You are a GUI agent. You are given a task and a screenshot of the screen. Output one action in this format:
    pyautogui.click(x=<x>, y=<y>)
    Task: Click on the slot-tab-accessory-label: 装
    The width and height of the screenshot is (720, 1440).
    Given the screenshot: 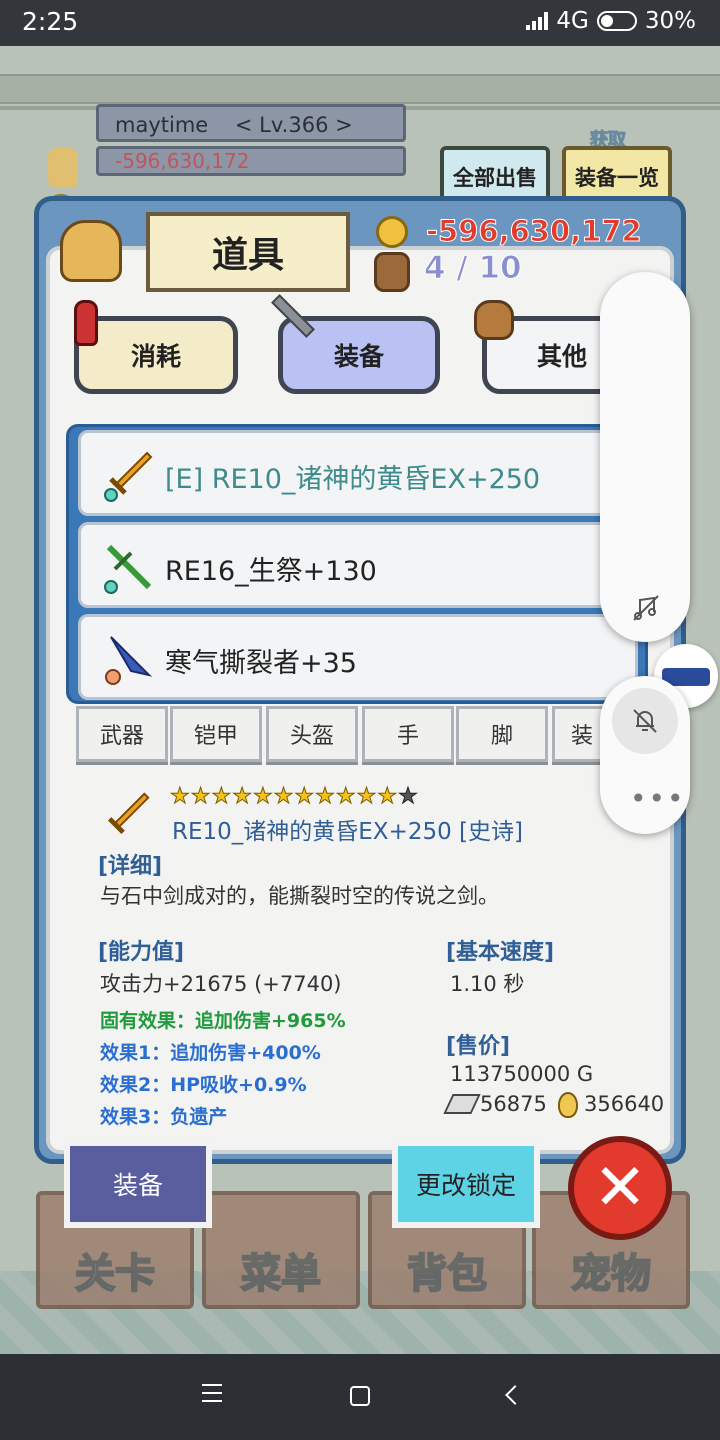 What is the action you would take?
    pyautogui.click(x=581, y=736)
    